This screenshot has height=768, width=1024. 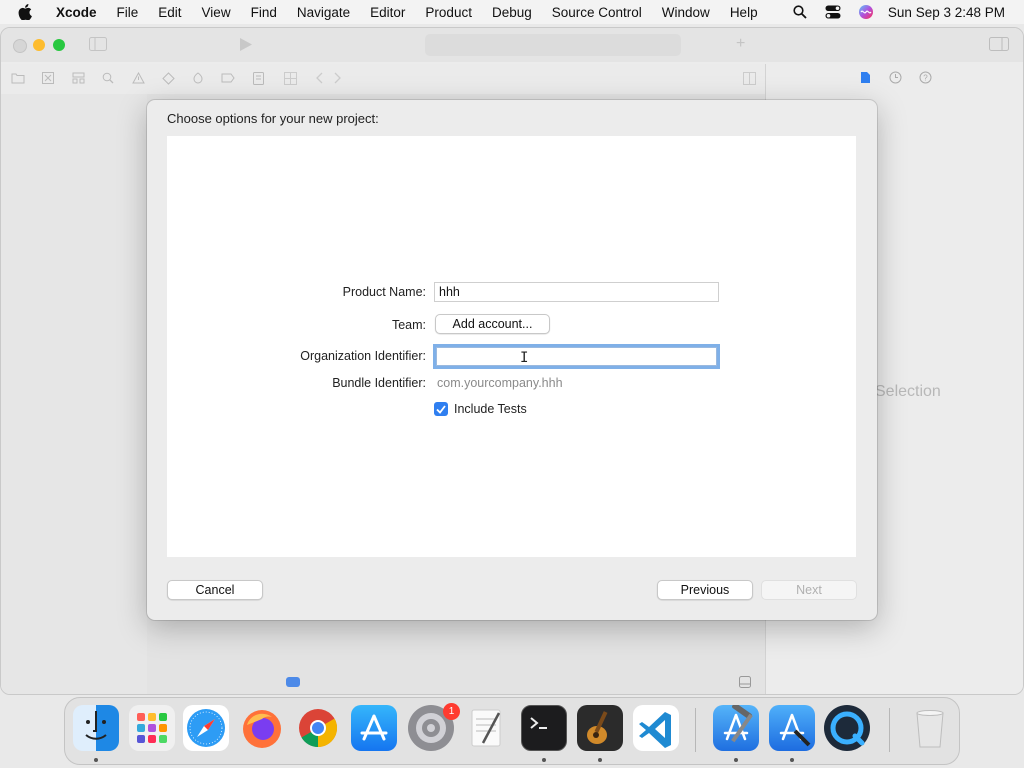 What do you see at coordinates (318, 728) in the screenshot?
I see `chrome-icon` at bounding box center [318, 728].